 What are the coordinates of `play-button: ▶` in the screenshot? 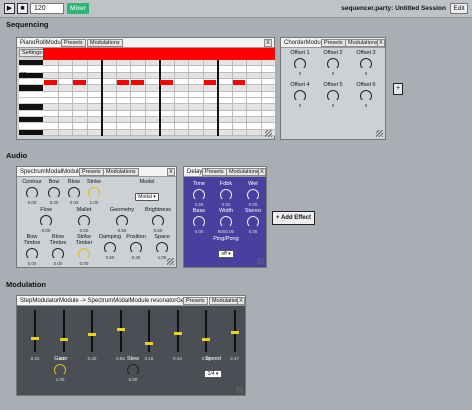 It's located at (9, 8).